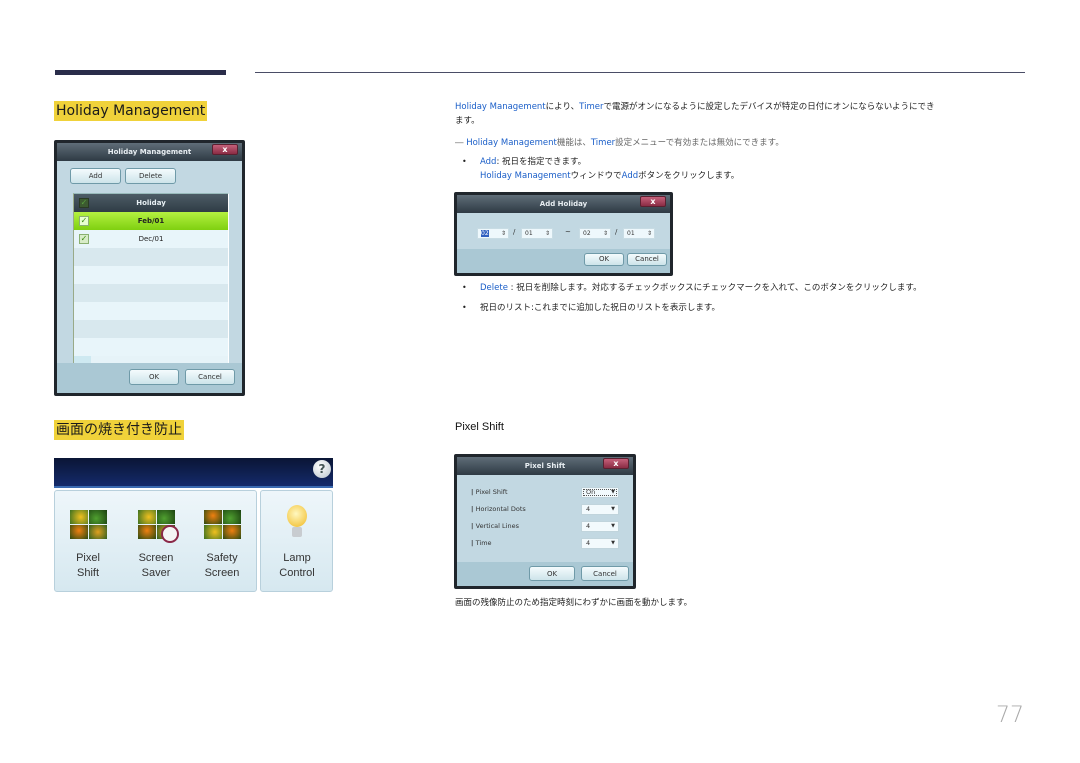  I want to click on dialog-titlebar: Pixel Shift x, so click(545, 466).